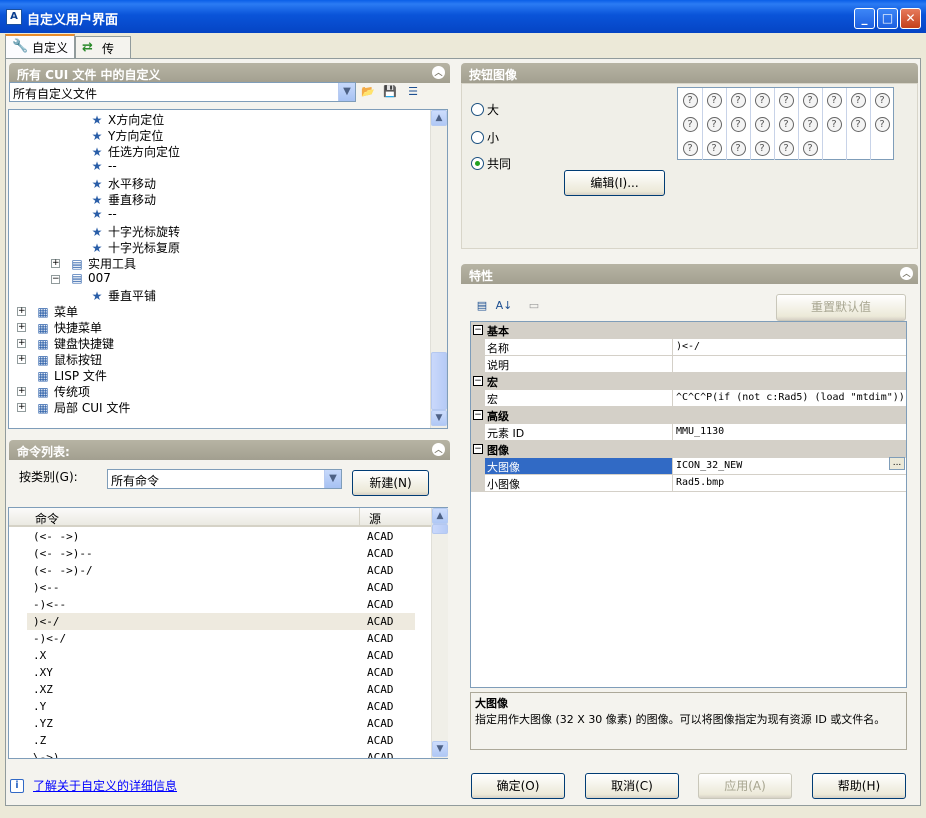 The width and height of the screenshot is (926, 818). What do you see at coordinates (632, 786) in the screenshot?
I see `cancel-button: 取消(C)` at bounding box center [632, 786].